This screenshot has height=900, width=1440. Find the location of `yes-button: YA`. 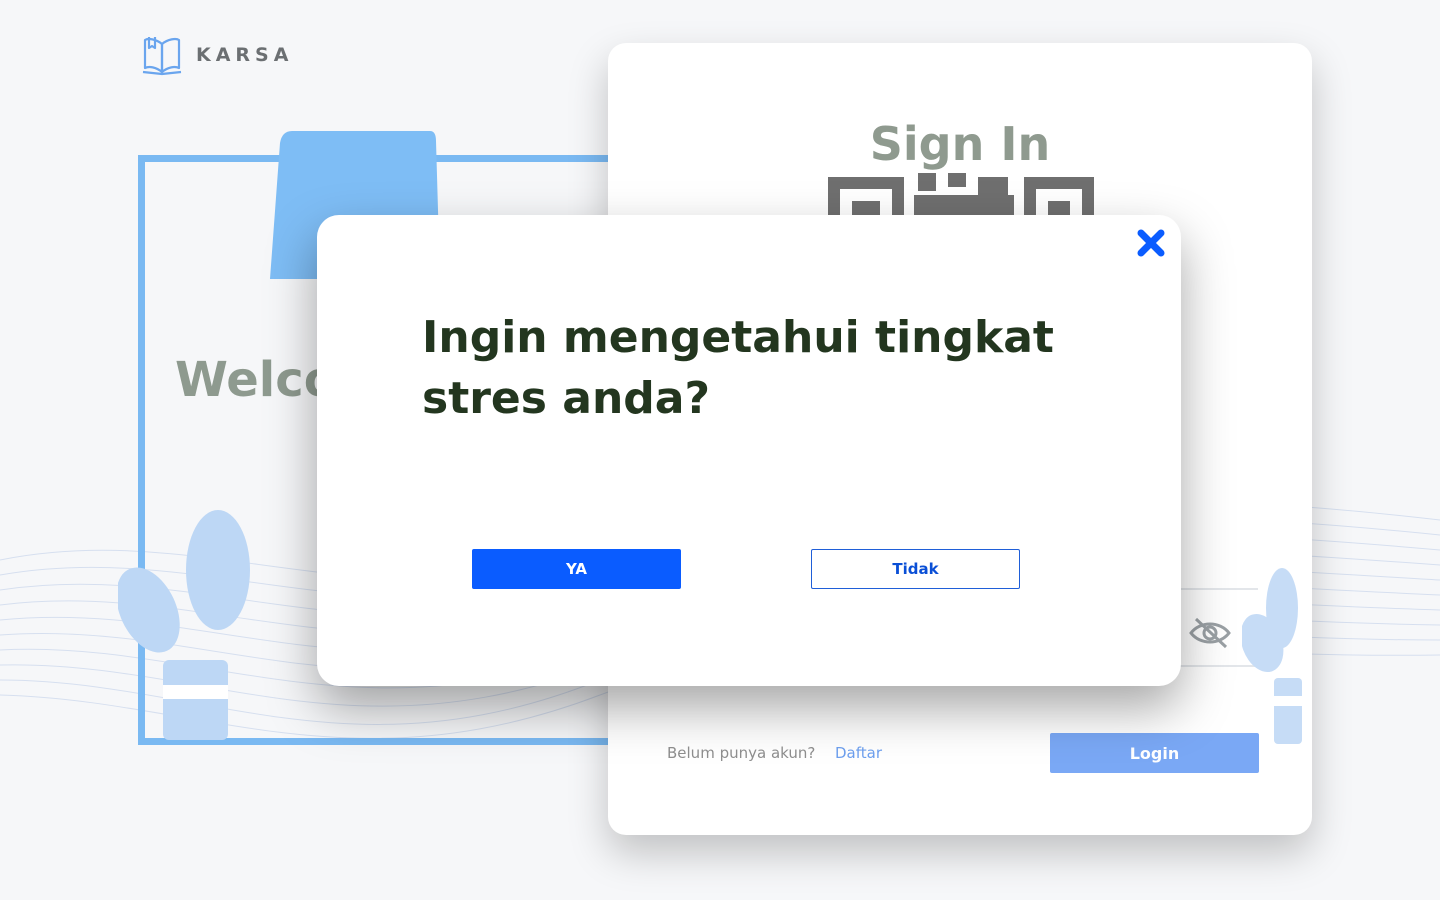

yes-button: YA is located at coordinates (576, 569).